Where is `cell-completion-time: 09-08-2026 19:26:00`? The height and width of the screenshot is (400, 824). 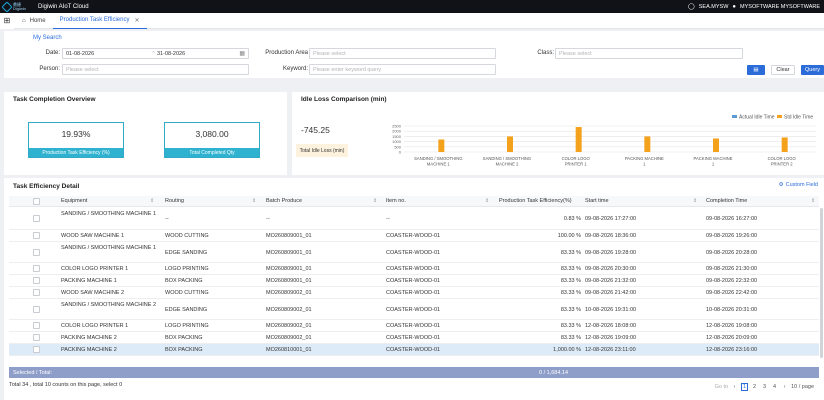
cell-completion-time: 09-08-2026 19:26:00 is located at coordinates (732, 236).